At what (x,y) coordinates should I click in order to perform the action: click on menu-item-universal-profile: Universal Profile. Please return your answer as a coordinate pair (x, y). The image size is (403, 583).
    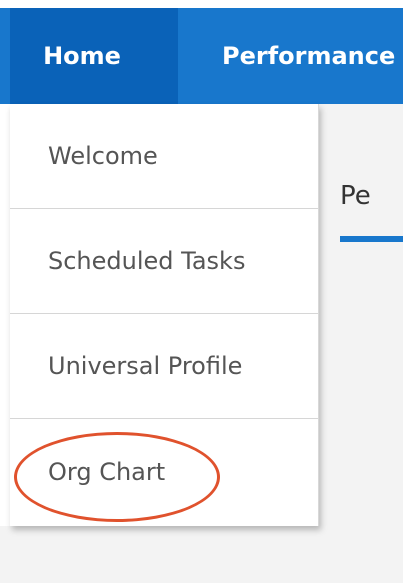
    Looking at the image, I should click on (164, 366).